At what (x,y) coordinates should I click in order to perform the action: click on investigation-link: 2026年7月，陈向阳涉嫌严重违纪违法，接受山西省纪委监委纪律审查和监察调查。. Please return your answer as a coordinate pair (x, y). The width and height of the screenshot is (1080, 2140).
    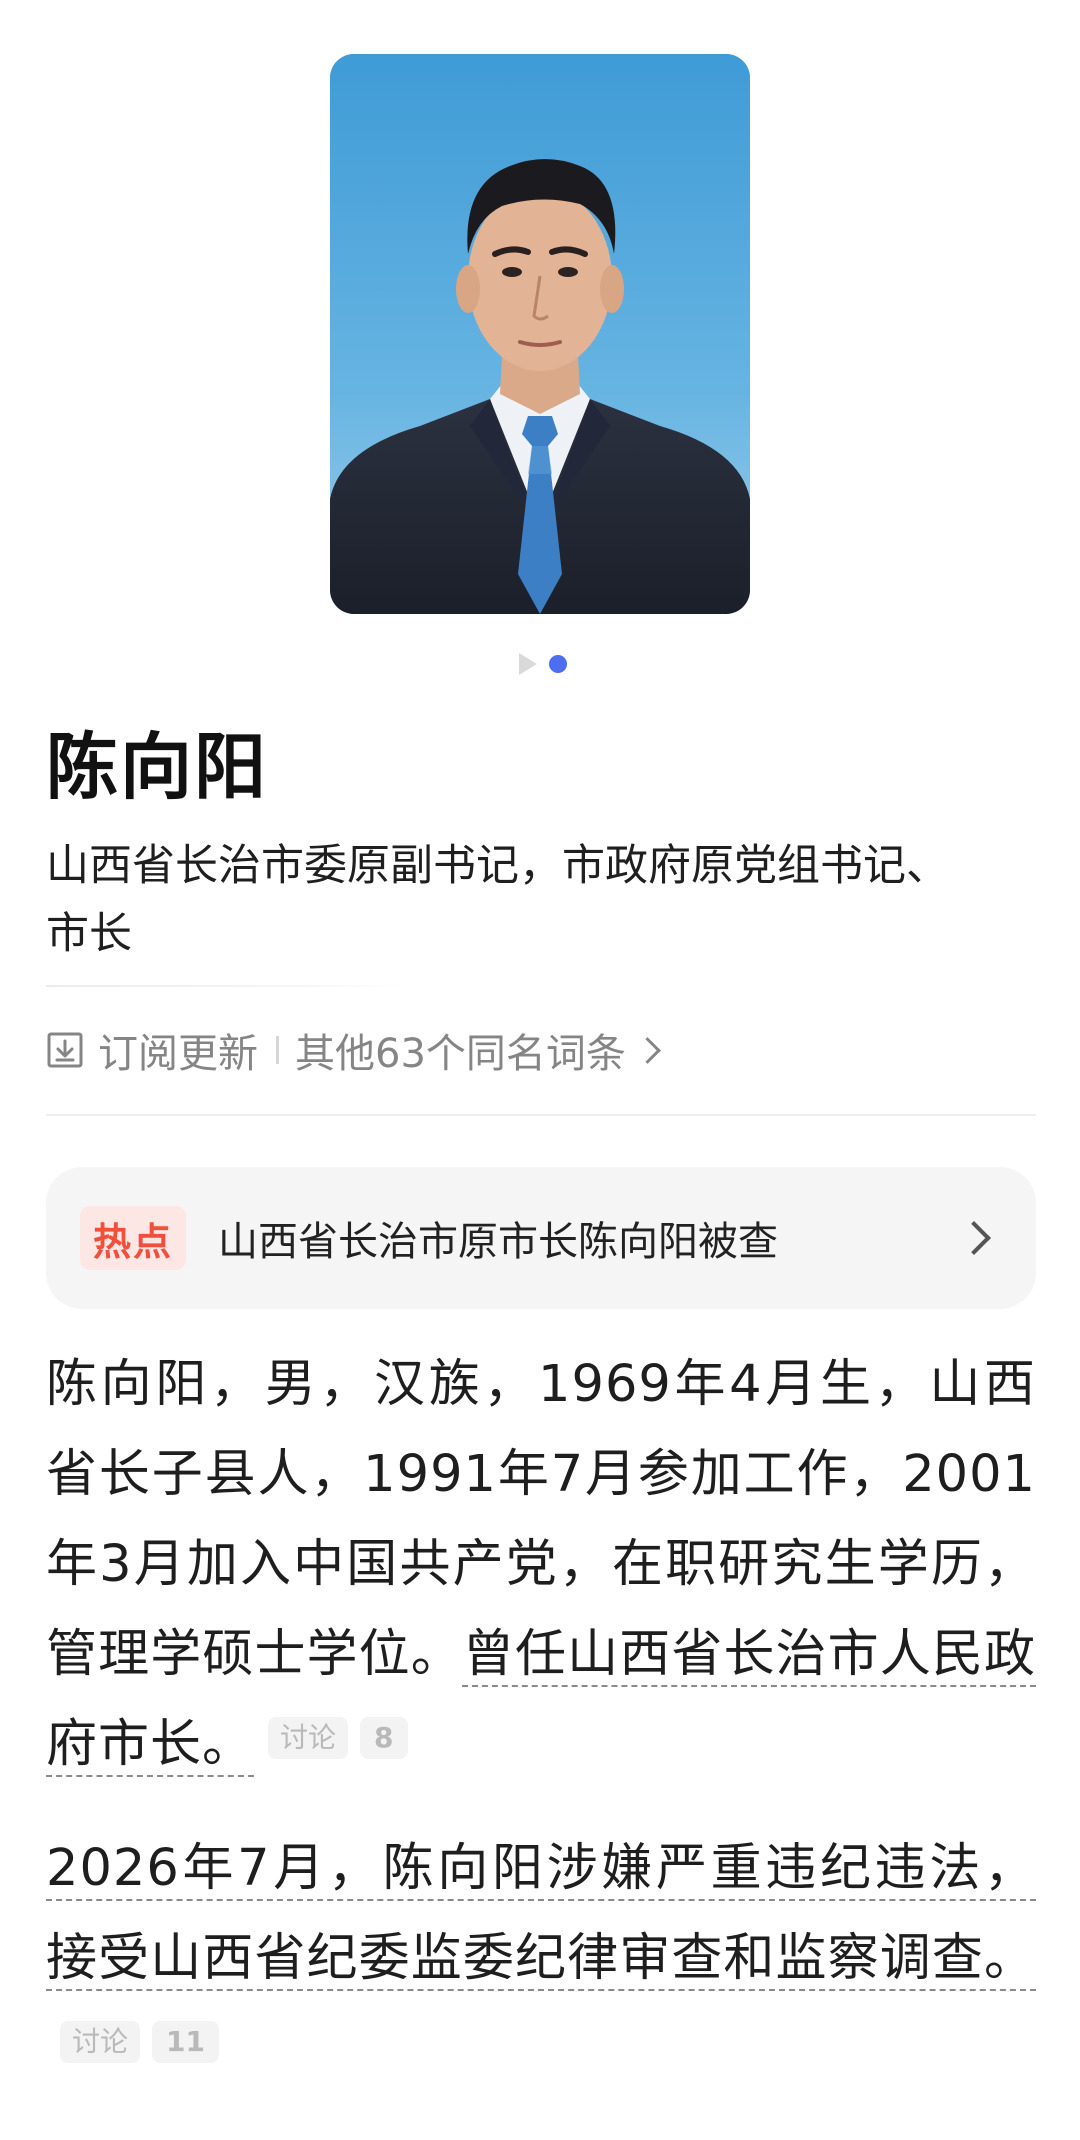
    Looking at the image, I should click on (541, 1913).